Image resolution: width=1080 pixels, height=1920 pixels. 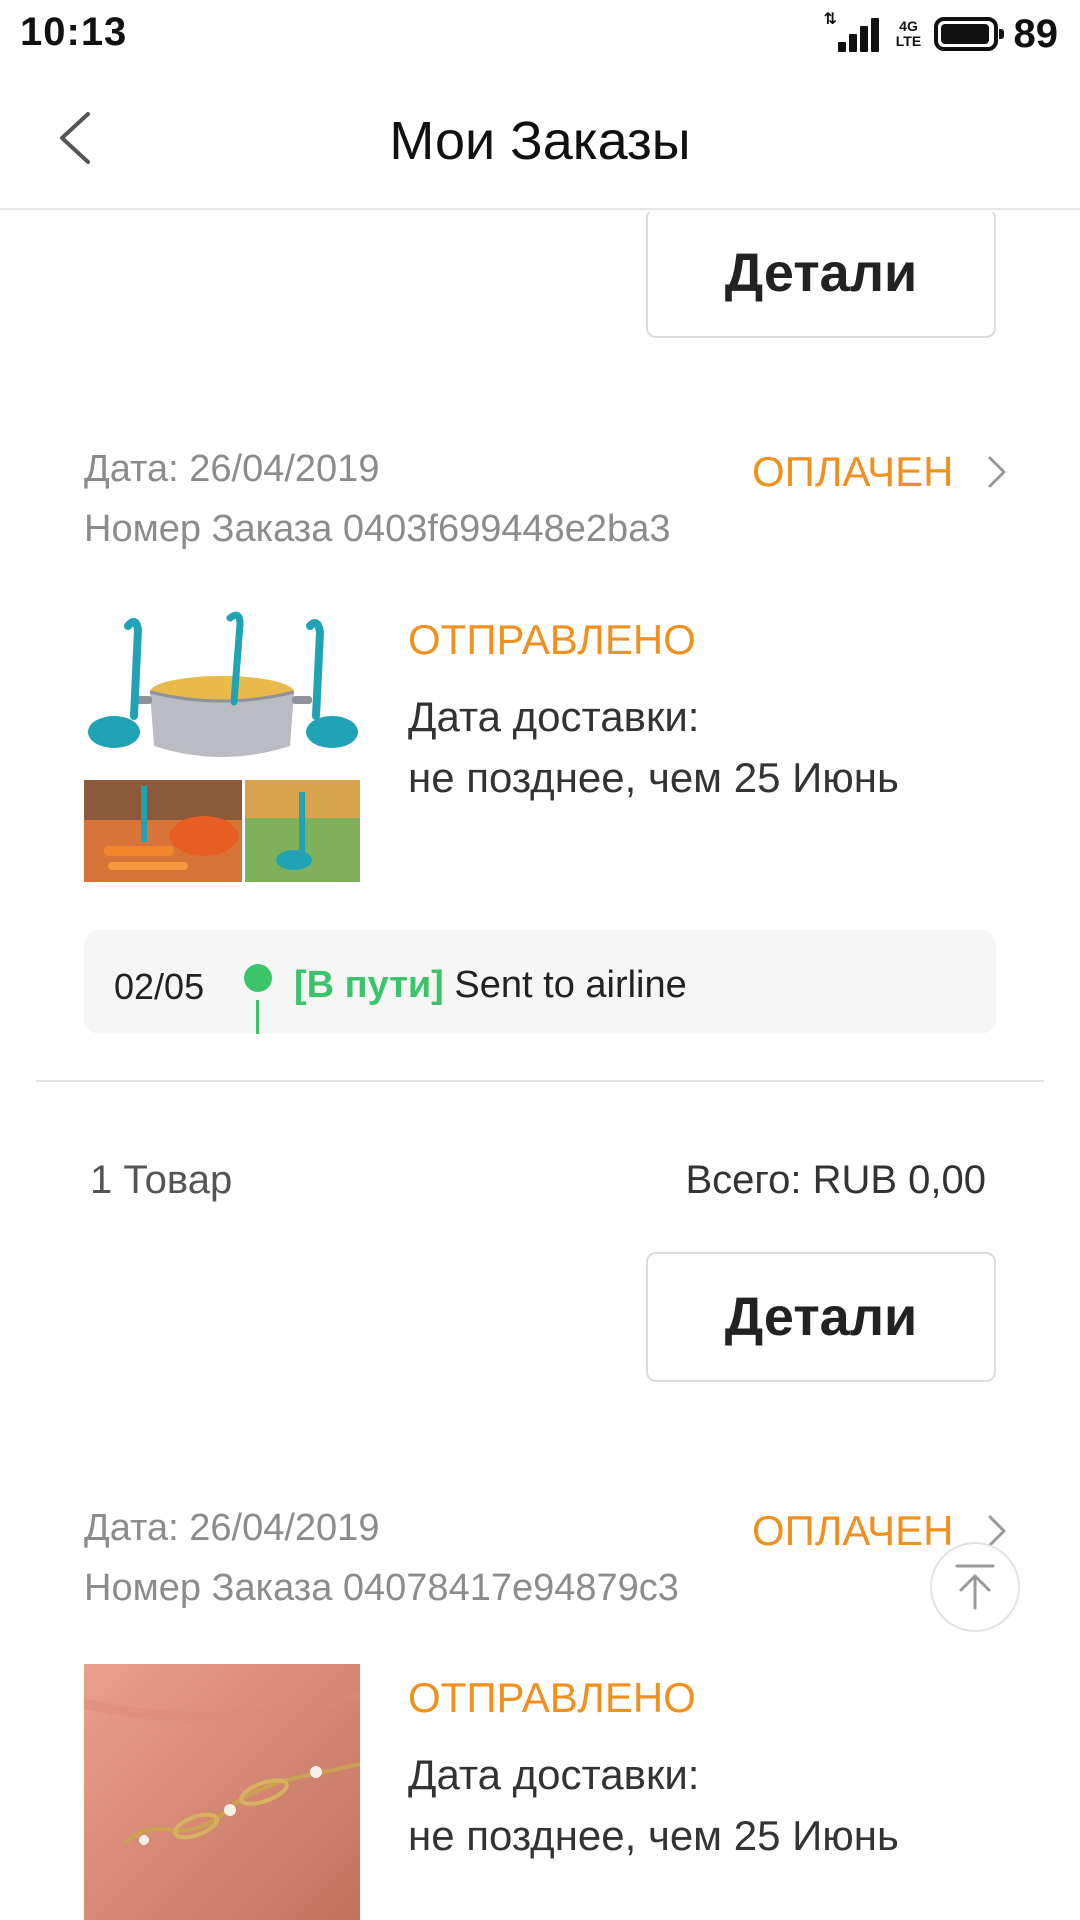 I want to click on status-bar: 10:13 ⇅ 4G LTE 89, so click(x=540, y=34).